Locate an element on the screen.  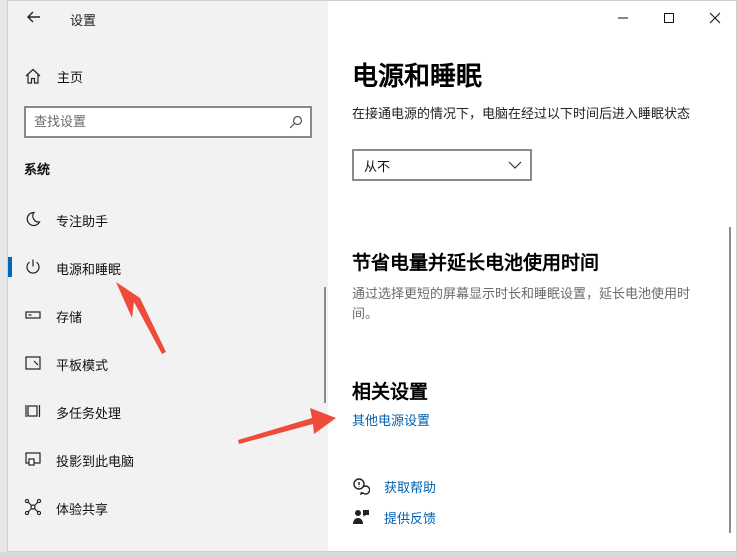
search-box is located at coordinates (168, 122).